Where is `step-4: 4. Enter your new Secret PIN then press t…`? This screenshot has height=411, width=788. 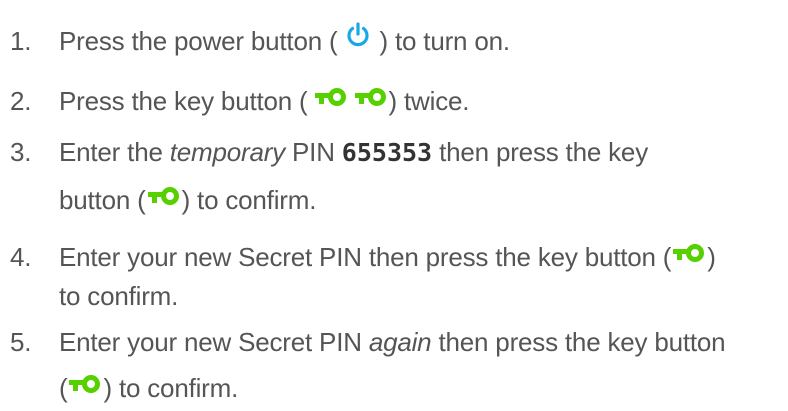 step-4: 4. Enter your new Secret PIN then press t… is located at coordinates (363, 258).